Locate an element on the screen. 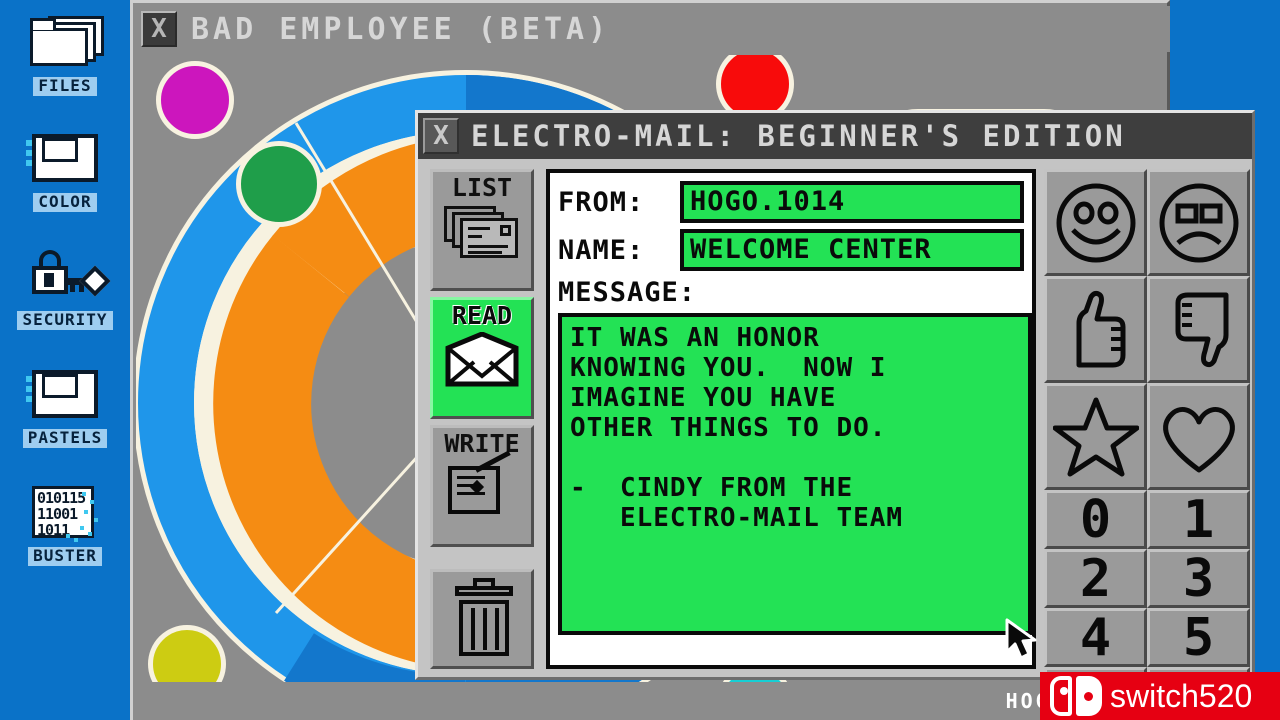 The width and height of the screenshot is (1280, 720). thumbs-up-icon is located at coordinates (1100, 328).